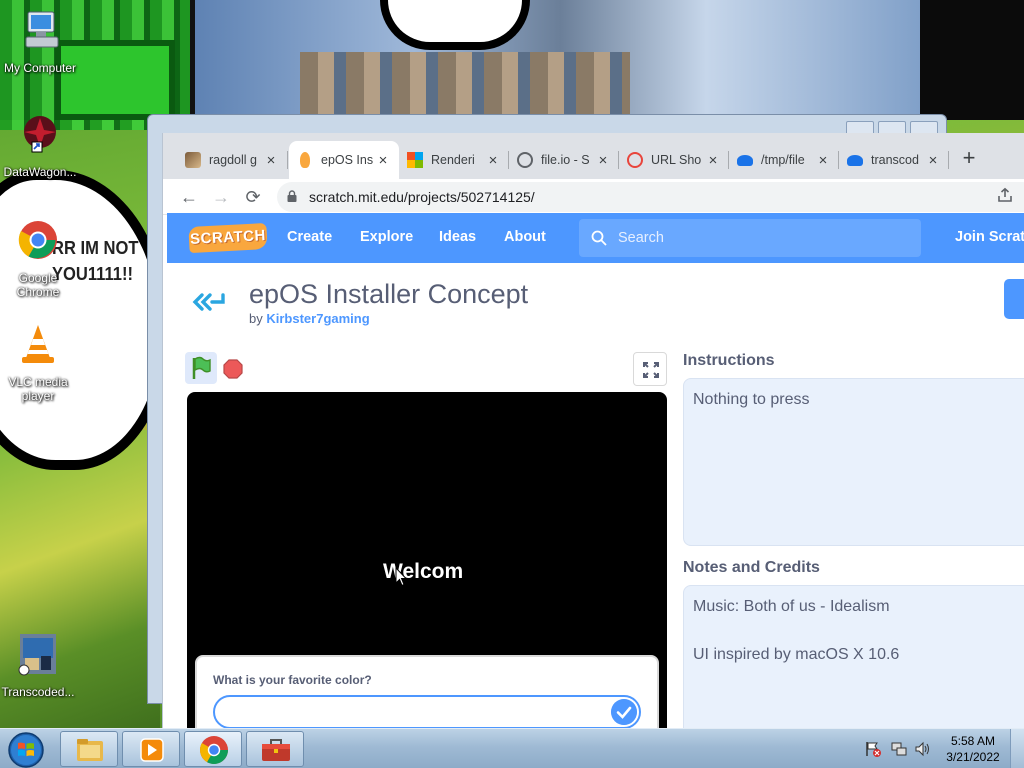 The height and width of the screenshot is (768, 1024). I want to click on tab-label: URL Sho, so click(676, 160).